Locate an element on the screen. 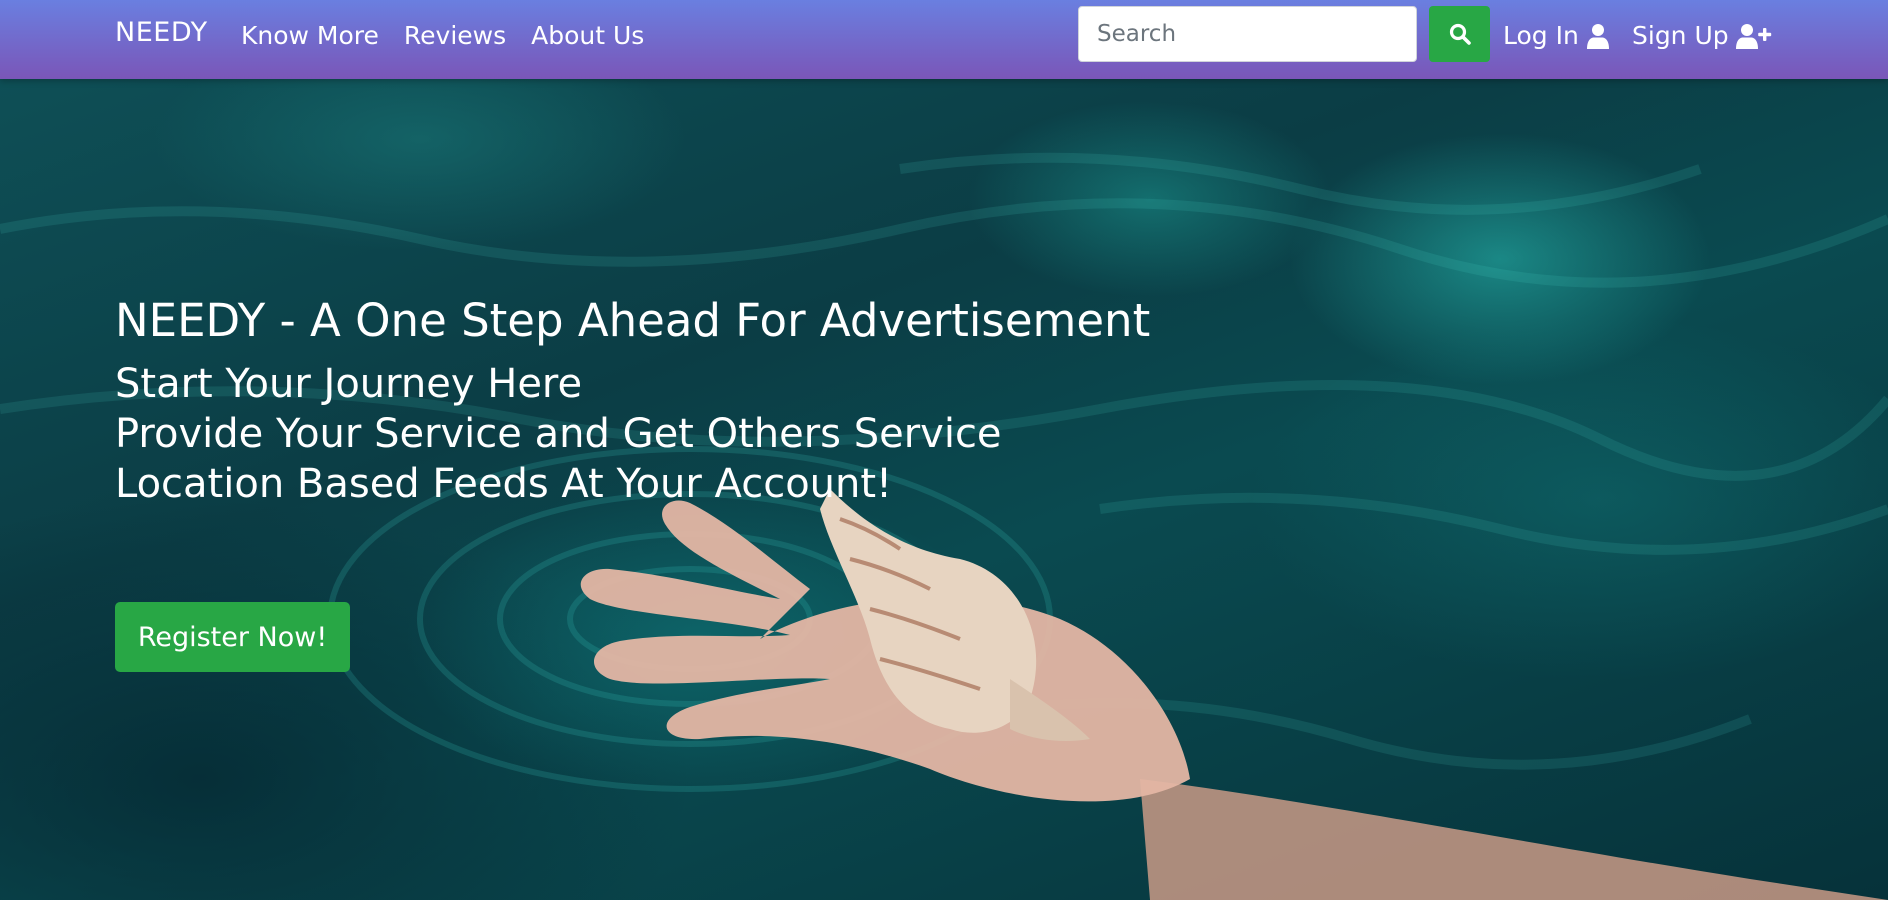 Image resolution: width=1888 pixels, height=900 pixels. search-icon is located at coordinates (1460, 34).